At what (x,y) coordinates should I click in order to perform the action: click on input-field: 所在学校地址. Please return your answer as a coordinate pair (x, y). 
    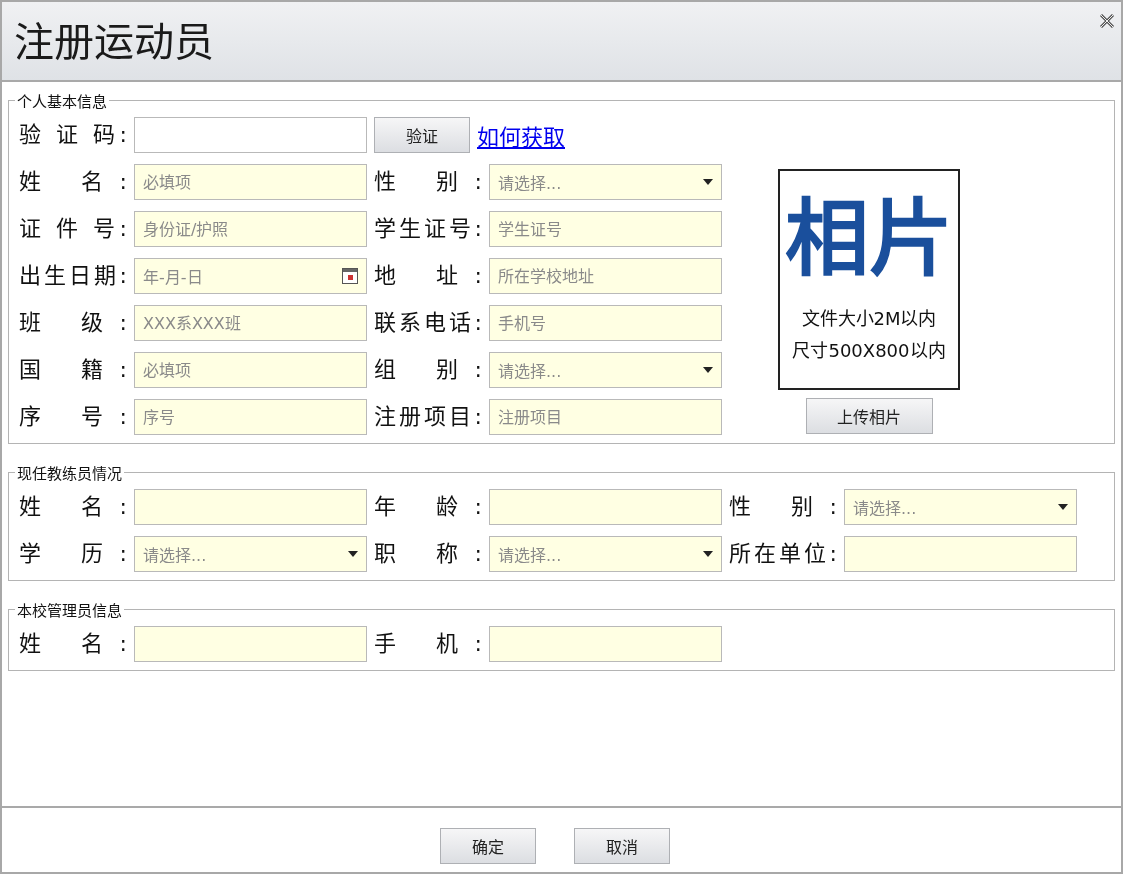
    Looking at the image, I should click on (605, 276).